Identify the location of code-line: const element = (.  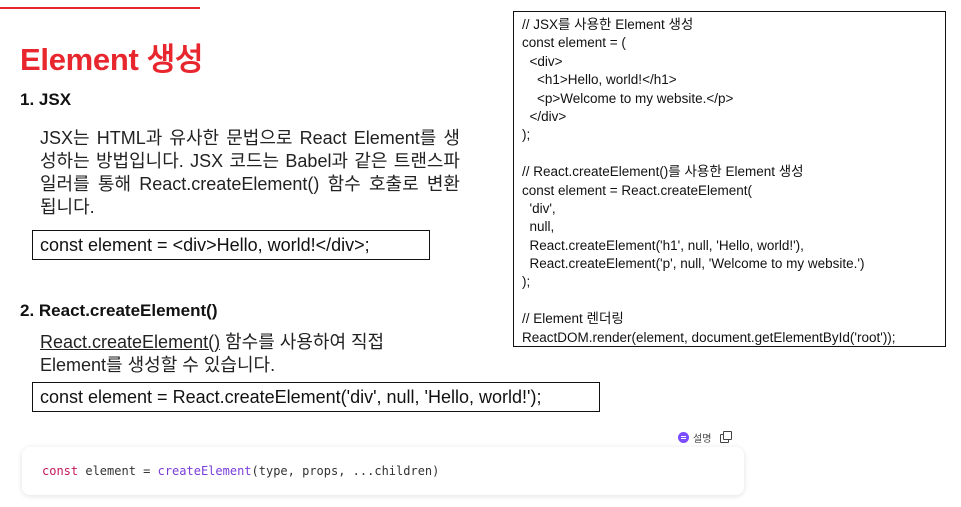
(574, 43).